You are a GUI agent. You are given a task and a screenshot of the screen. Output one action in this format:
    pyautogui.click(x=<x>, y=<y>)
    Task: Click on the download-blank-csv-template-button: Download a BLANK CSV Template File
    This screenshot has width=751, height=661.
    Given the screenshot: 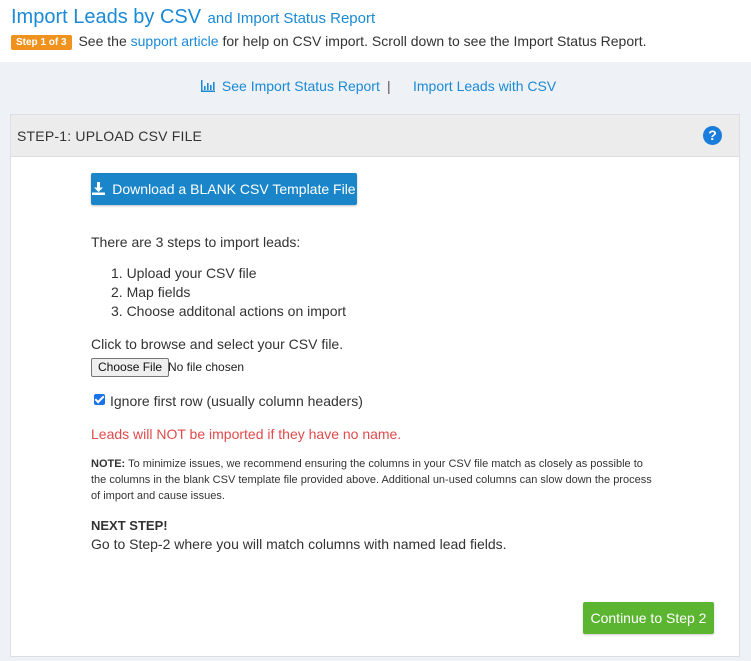 What is the action you would take?
    pyautogui.click(x=224, y=189)
    